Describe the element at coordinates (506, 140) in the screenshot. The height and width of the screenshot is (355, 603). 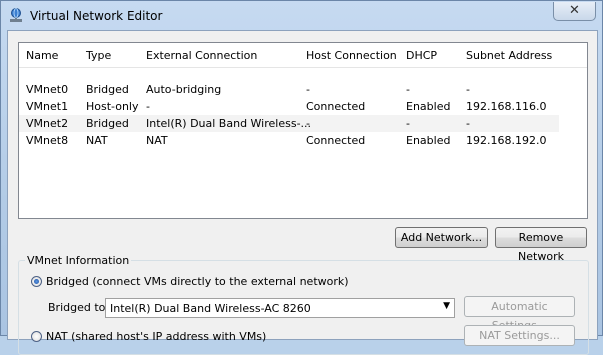
I see `cell-subnet-address: 192.168.192.0` at that location.